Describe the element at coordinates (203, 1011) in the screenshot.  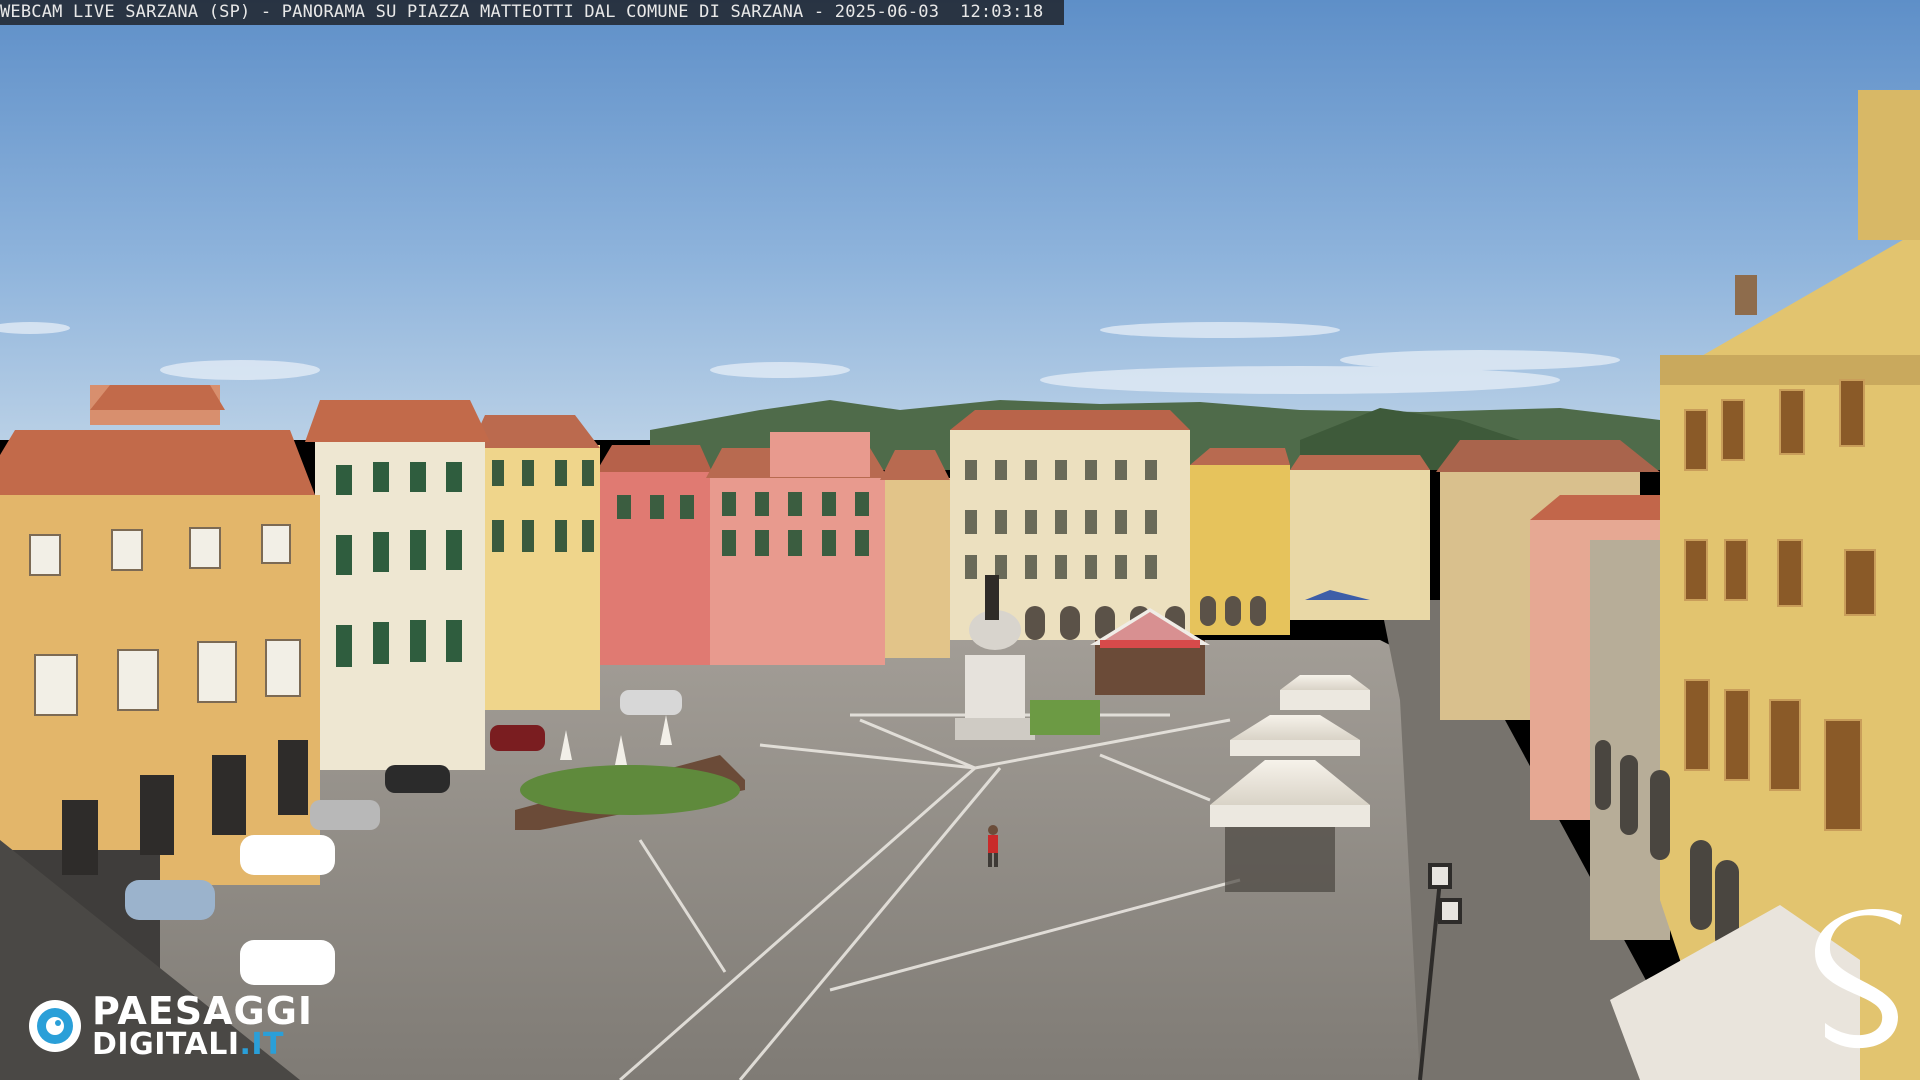
I see `logo-line1: PAESAGGI` at that location.